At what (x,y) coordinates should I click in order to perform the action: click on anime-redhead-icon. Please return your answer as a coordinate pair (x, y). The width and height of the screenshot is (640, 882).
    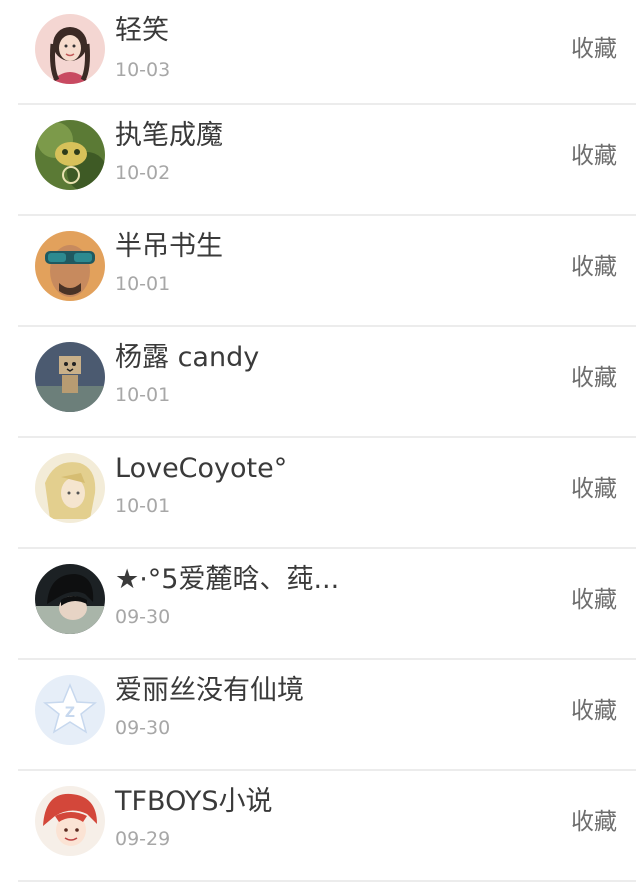
    Looking at the image, I should click on (70, 821).